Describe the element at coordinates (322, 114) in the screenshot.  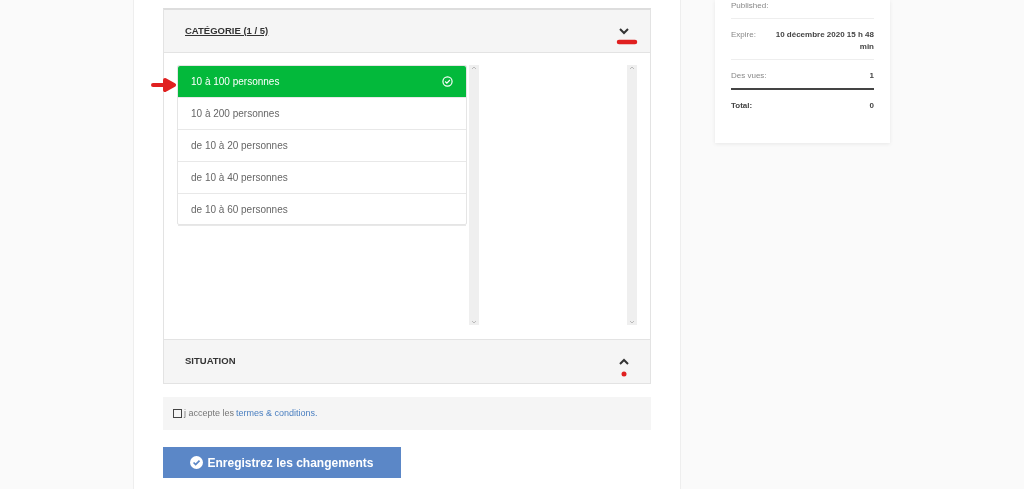
I see `option-item: 10 à 200 personnes` at that location.